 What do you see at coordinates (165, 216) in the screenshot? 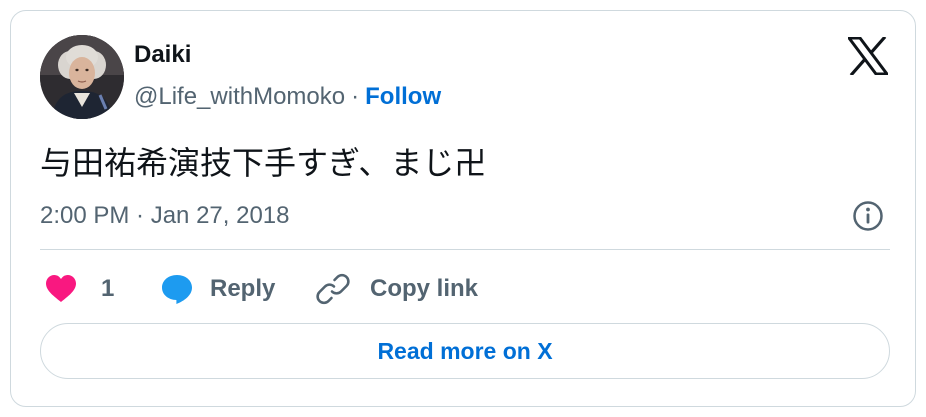
I see `tweet-timestamp: 2:00 PM · Jan 27, 2018` at bounding box center [165, 216].